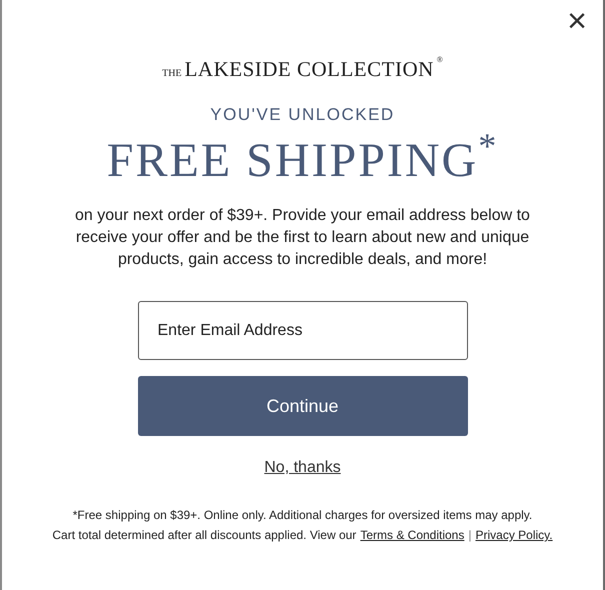 This screenshot has height=590, width=605. Describe the element at coordinates (514, 535) in the screenshot. I see `privacy-link: Privacy Policy.` at that location.